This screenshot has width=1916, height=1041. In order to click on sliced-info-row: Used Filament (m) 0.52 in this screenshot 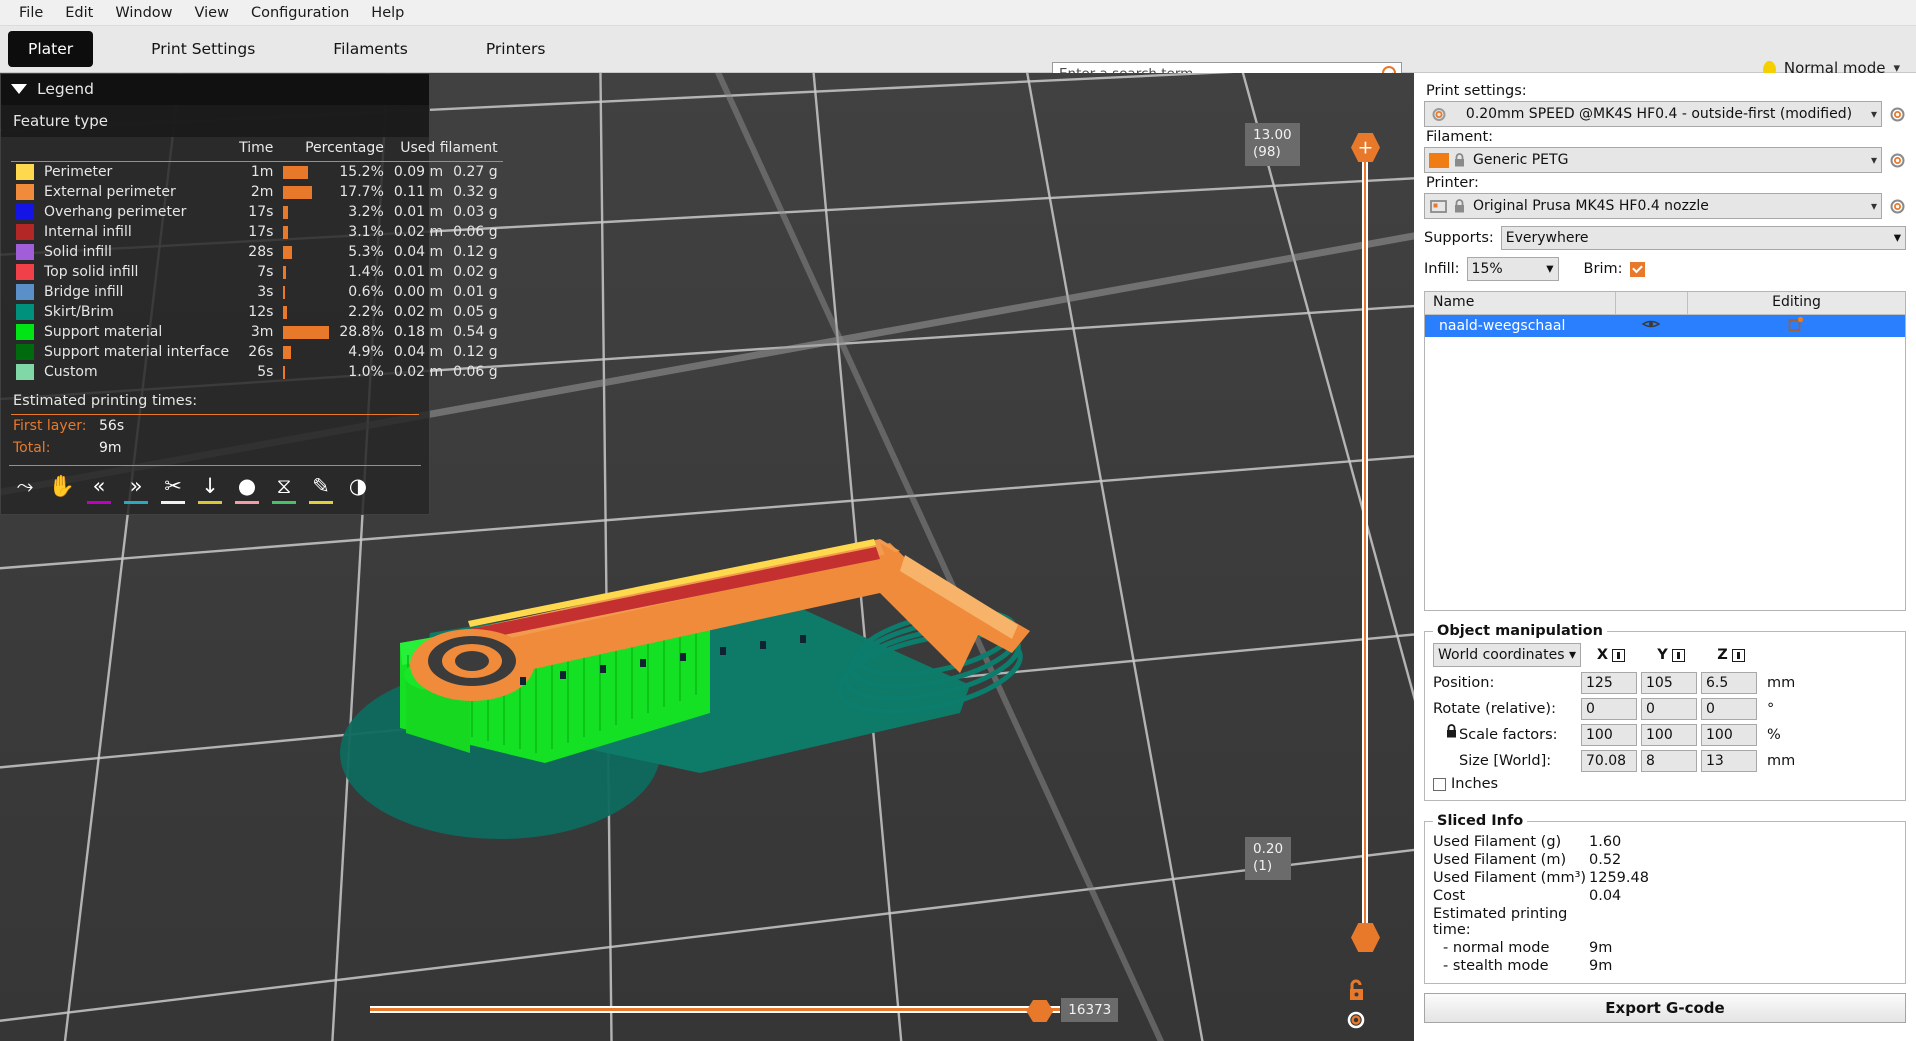, I will do `click(1665, 860)`.